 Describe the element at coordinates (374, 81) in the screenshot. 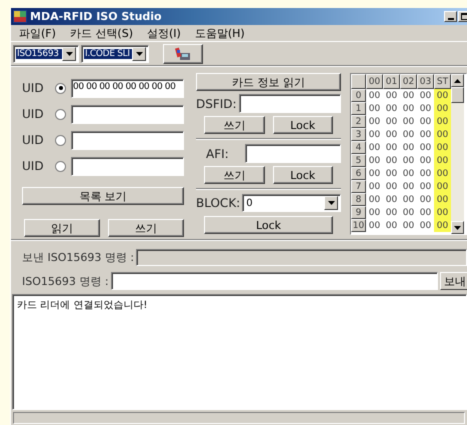

I see `column-header: 00` at that location.